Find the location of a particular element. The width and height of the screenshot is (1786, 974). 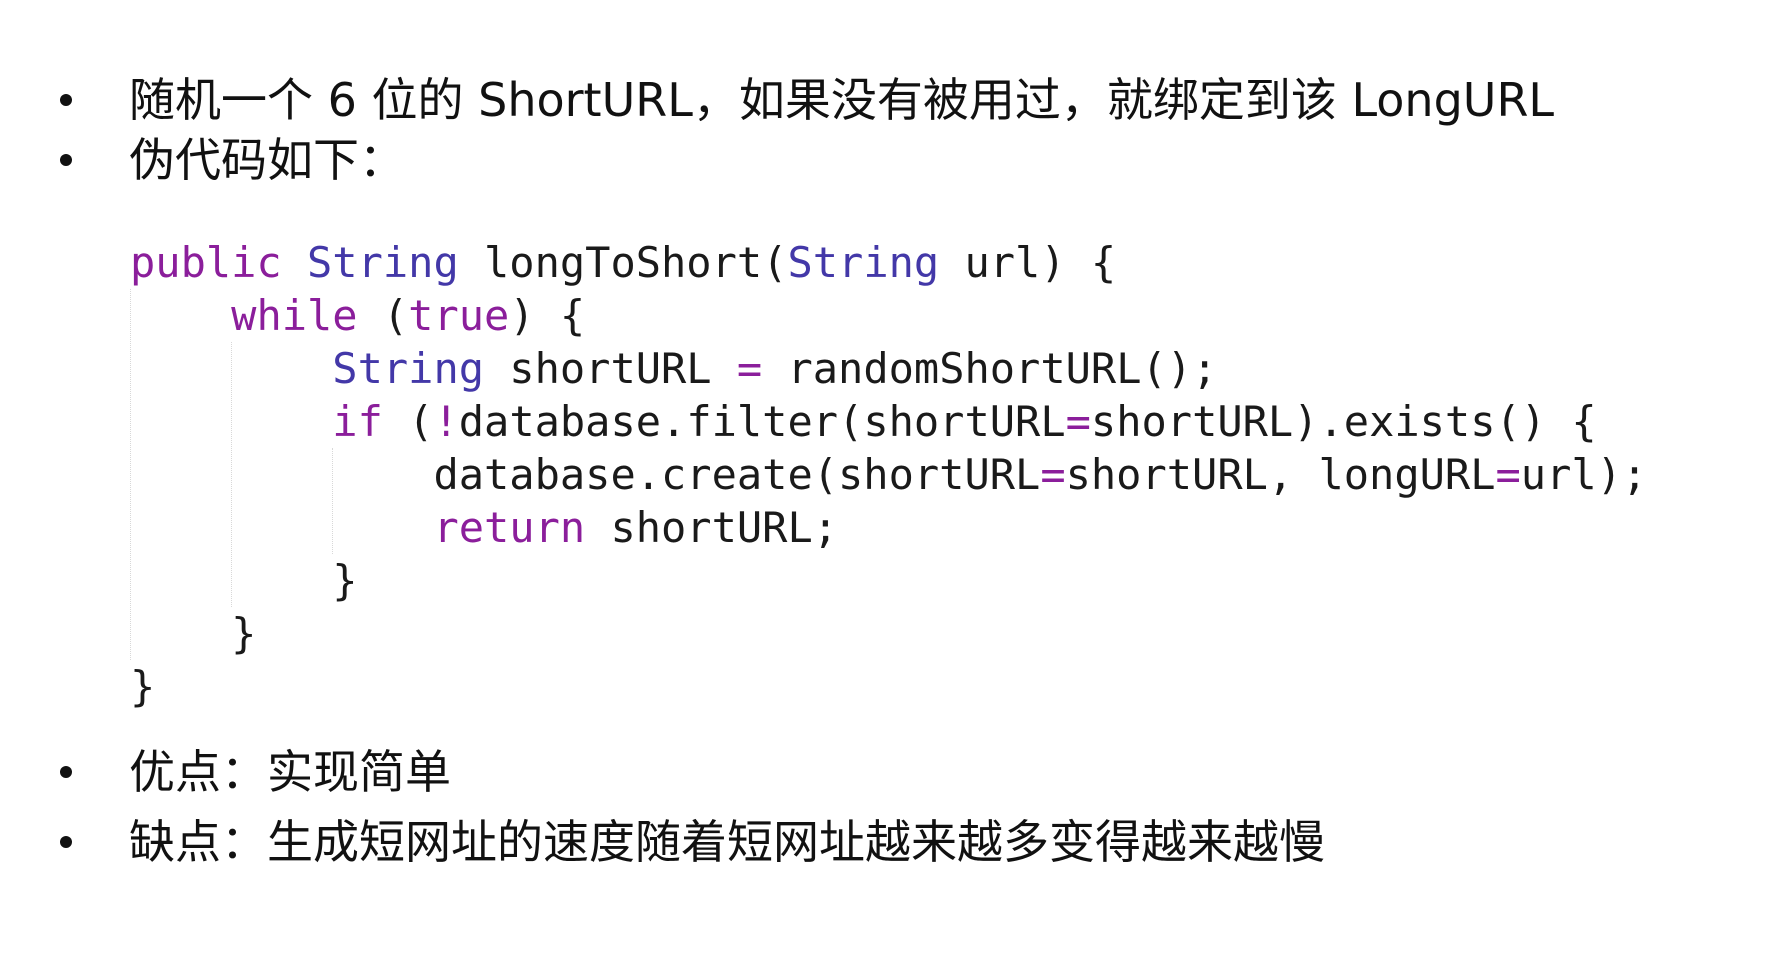

bullet-text: 缺点：生成短网址的速度随着短网址越来越多变得越来越慢 is located at coordinates (727, 842).